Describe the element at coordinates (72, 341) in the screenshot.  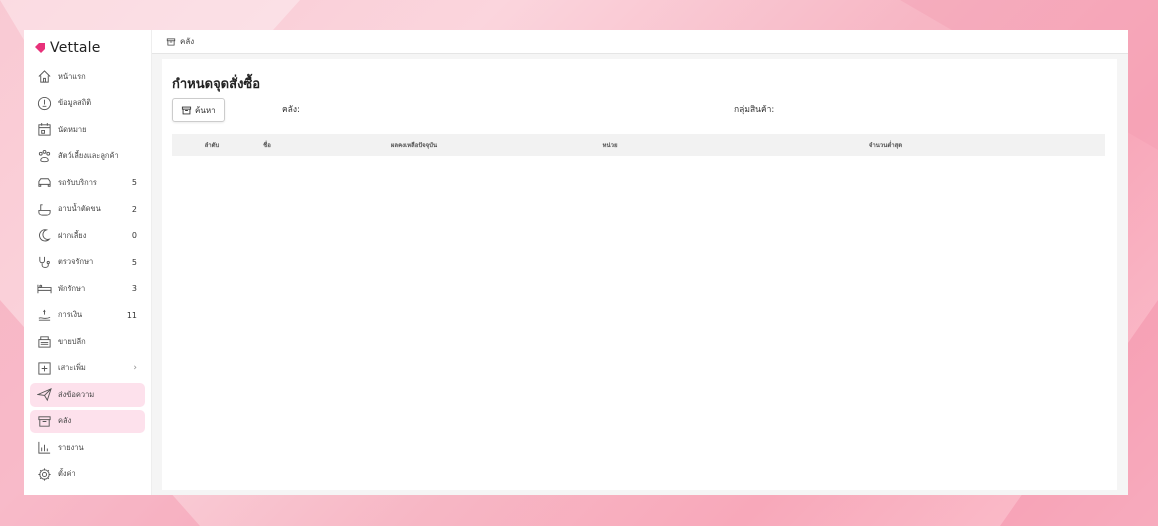
I see `sidebar-item-label: ขายปลีก` at that location.